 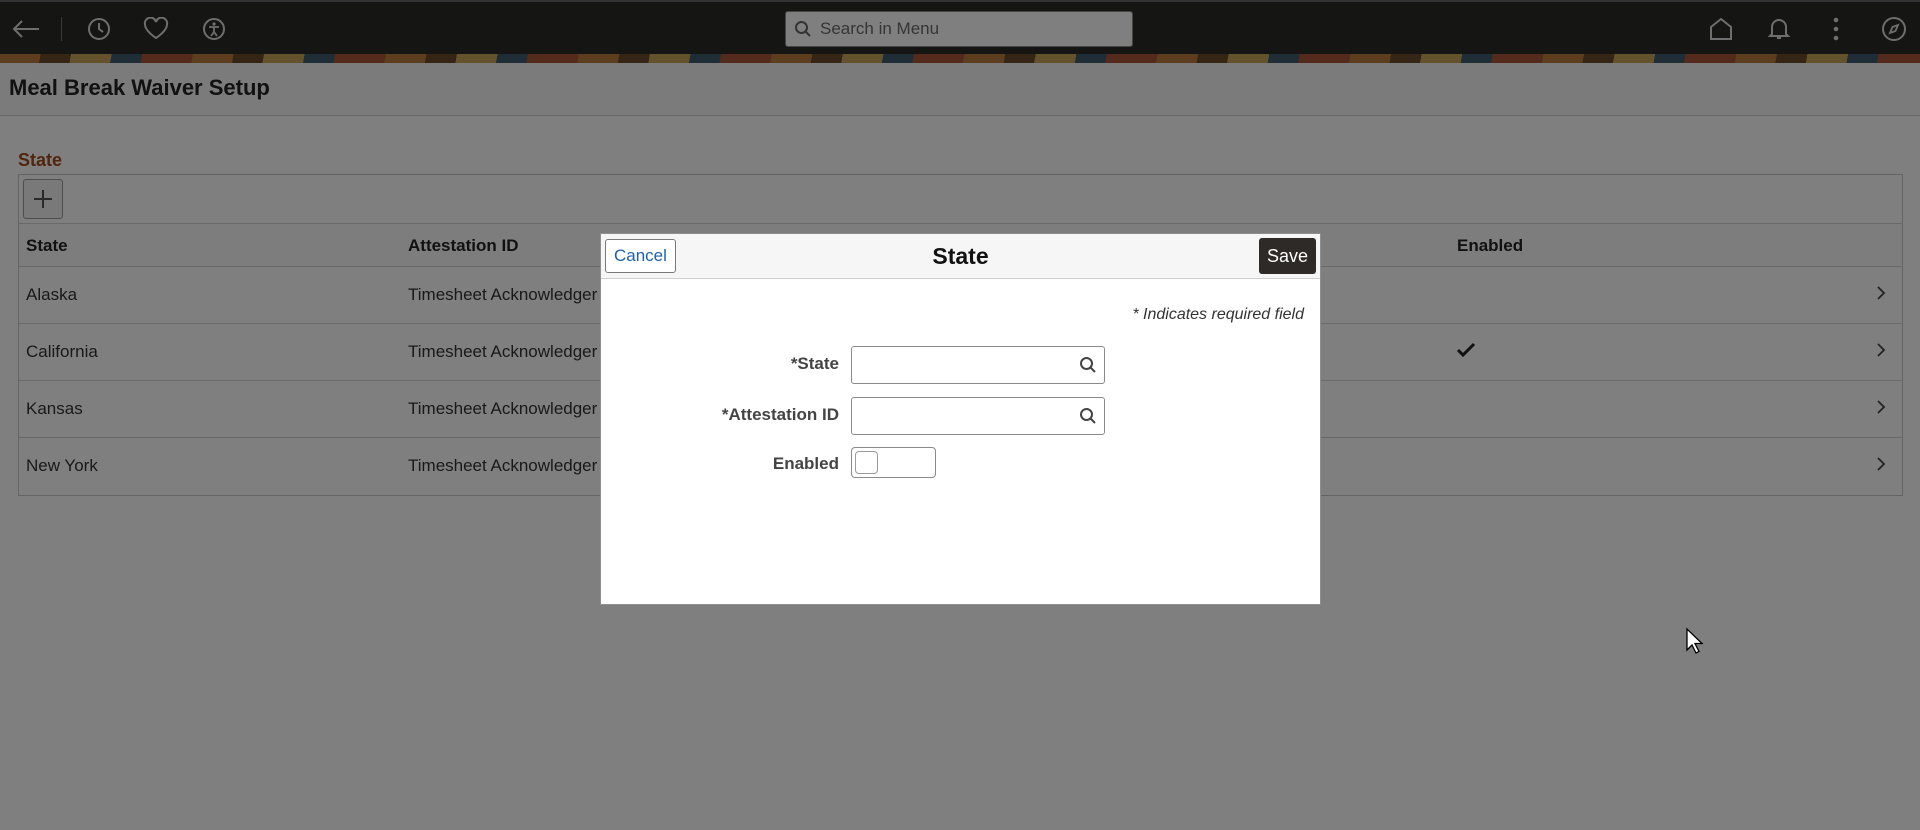 What do you see at coordinates (814, 363) in the screenshot?
I see `state-field-label: *State` at bounding box center [814, 363].